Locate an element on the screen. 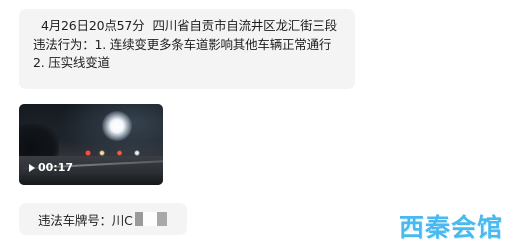 The width and height of the screenshot is (531, 247). violation-time: 4月26日20点57分 is located at coordinates (93, 25).